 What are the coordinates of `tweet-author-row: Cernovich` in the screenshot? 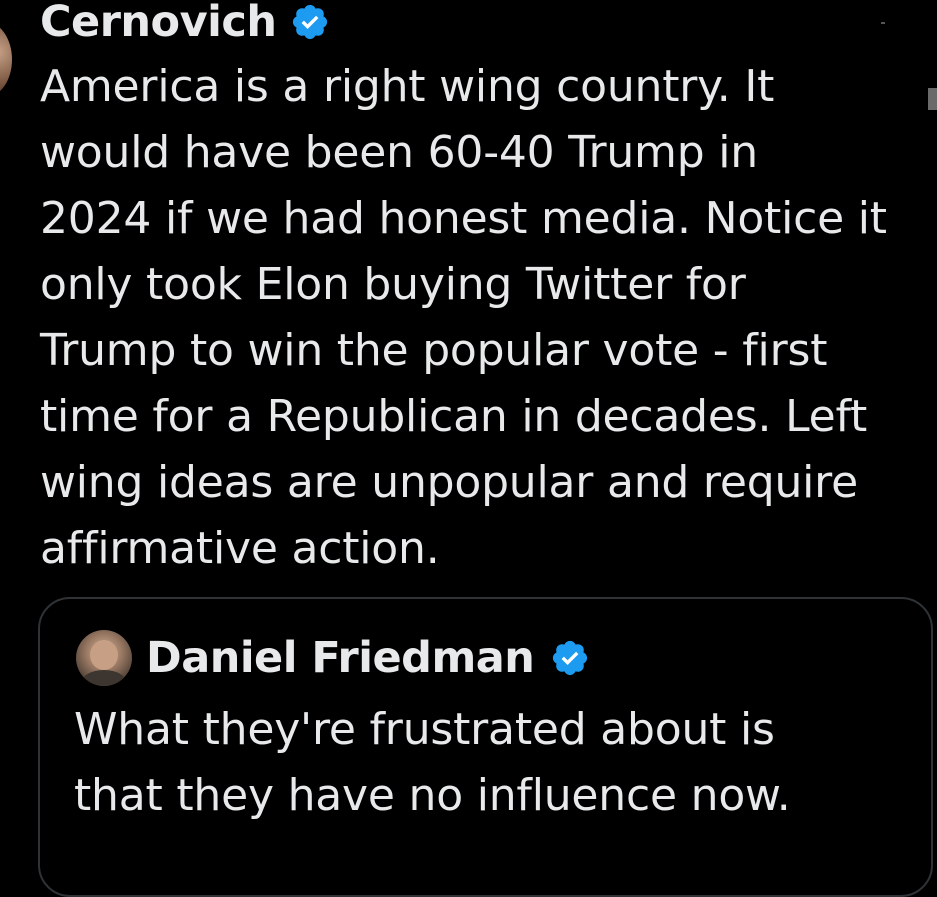 It's located at (185, 25).